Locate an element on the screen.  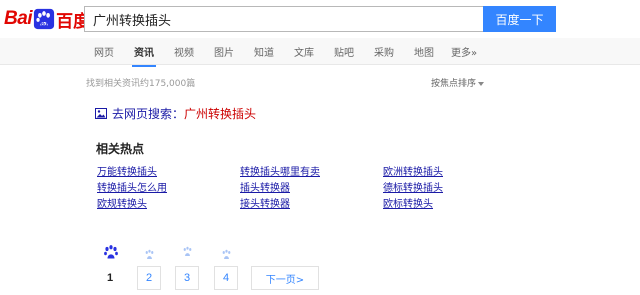
related-link: 插头转换器 is located at coordinates (265, 186).